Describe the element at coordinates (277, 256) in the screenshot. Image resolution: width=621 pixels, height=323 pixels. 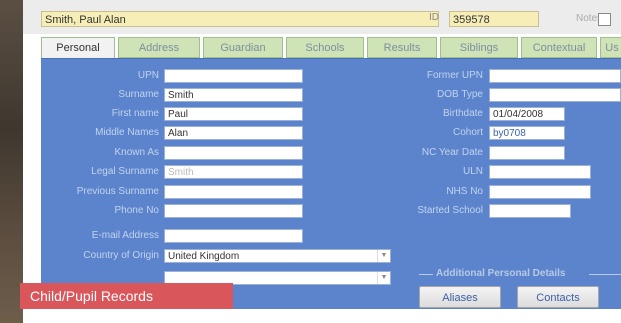
I see `country-of-origin-select: United Kingdom ▼` at that location.